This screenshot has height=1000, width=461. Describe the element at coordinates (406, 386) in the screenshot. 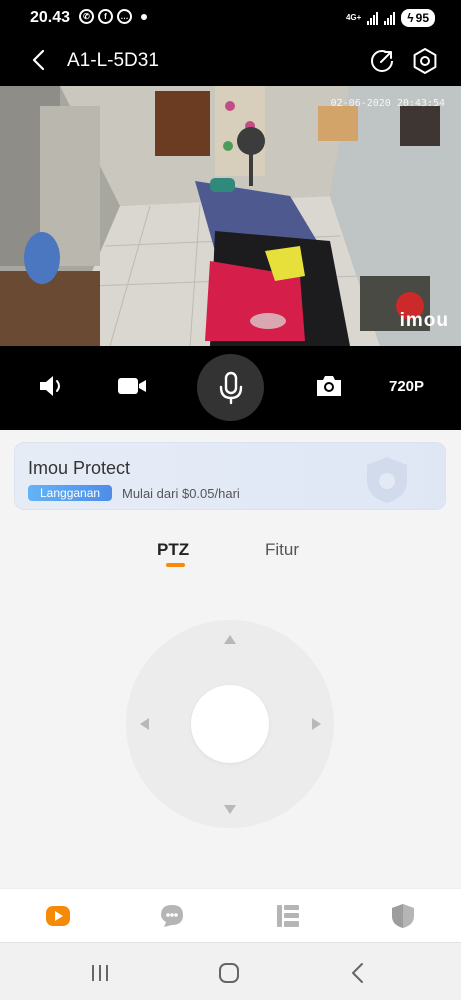

I see `quality-selector: 720P` at that location.